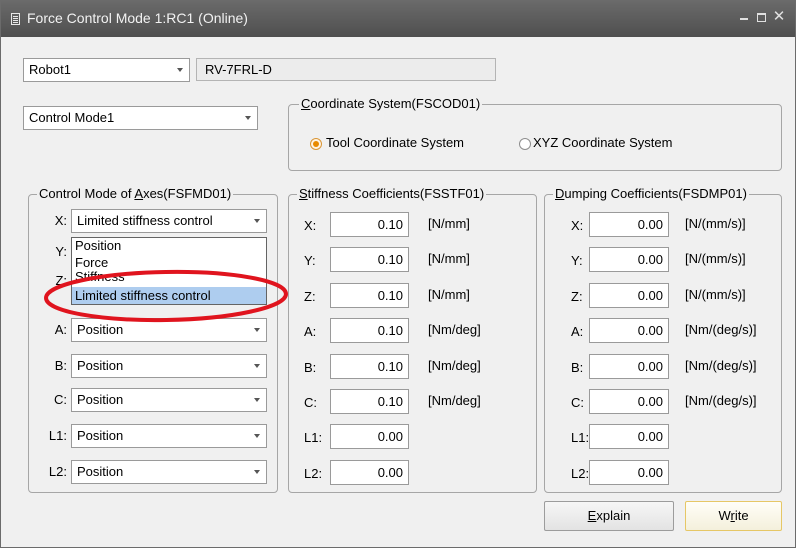  What do you see at coordinates (733, 516) in the screenshot?
I see `write-button: Write` at bounding box center [733, 516].